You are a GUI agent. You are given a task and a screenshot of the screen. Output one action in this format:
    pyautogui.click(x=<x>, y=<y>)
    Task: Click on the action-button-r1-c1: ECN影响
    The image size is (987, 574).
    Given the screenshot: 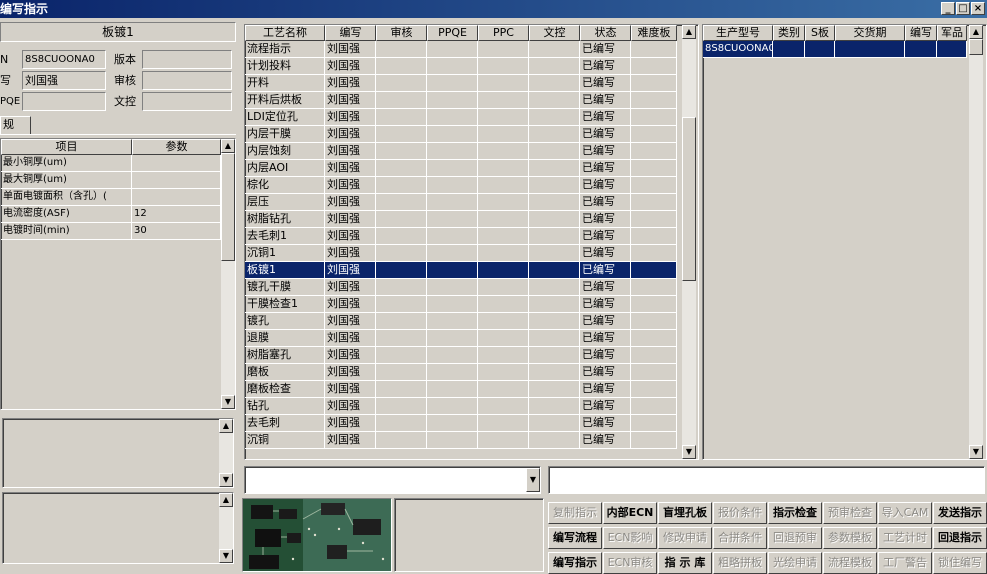 What is the action you would take?
    pyautogui.click(x=630, y=538)
    